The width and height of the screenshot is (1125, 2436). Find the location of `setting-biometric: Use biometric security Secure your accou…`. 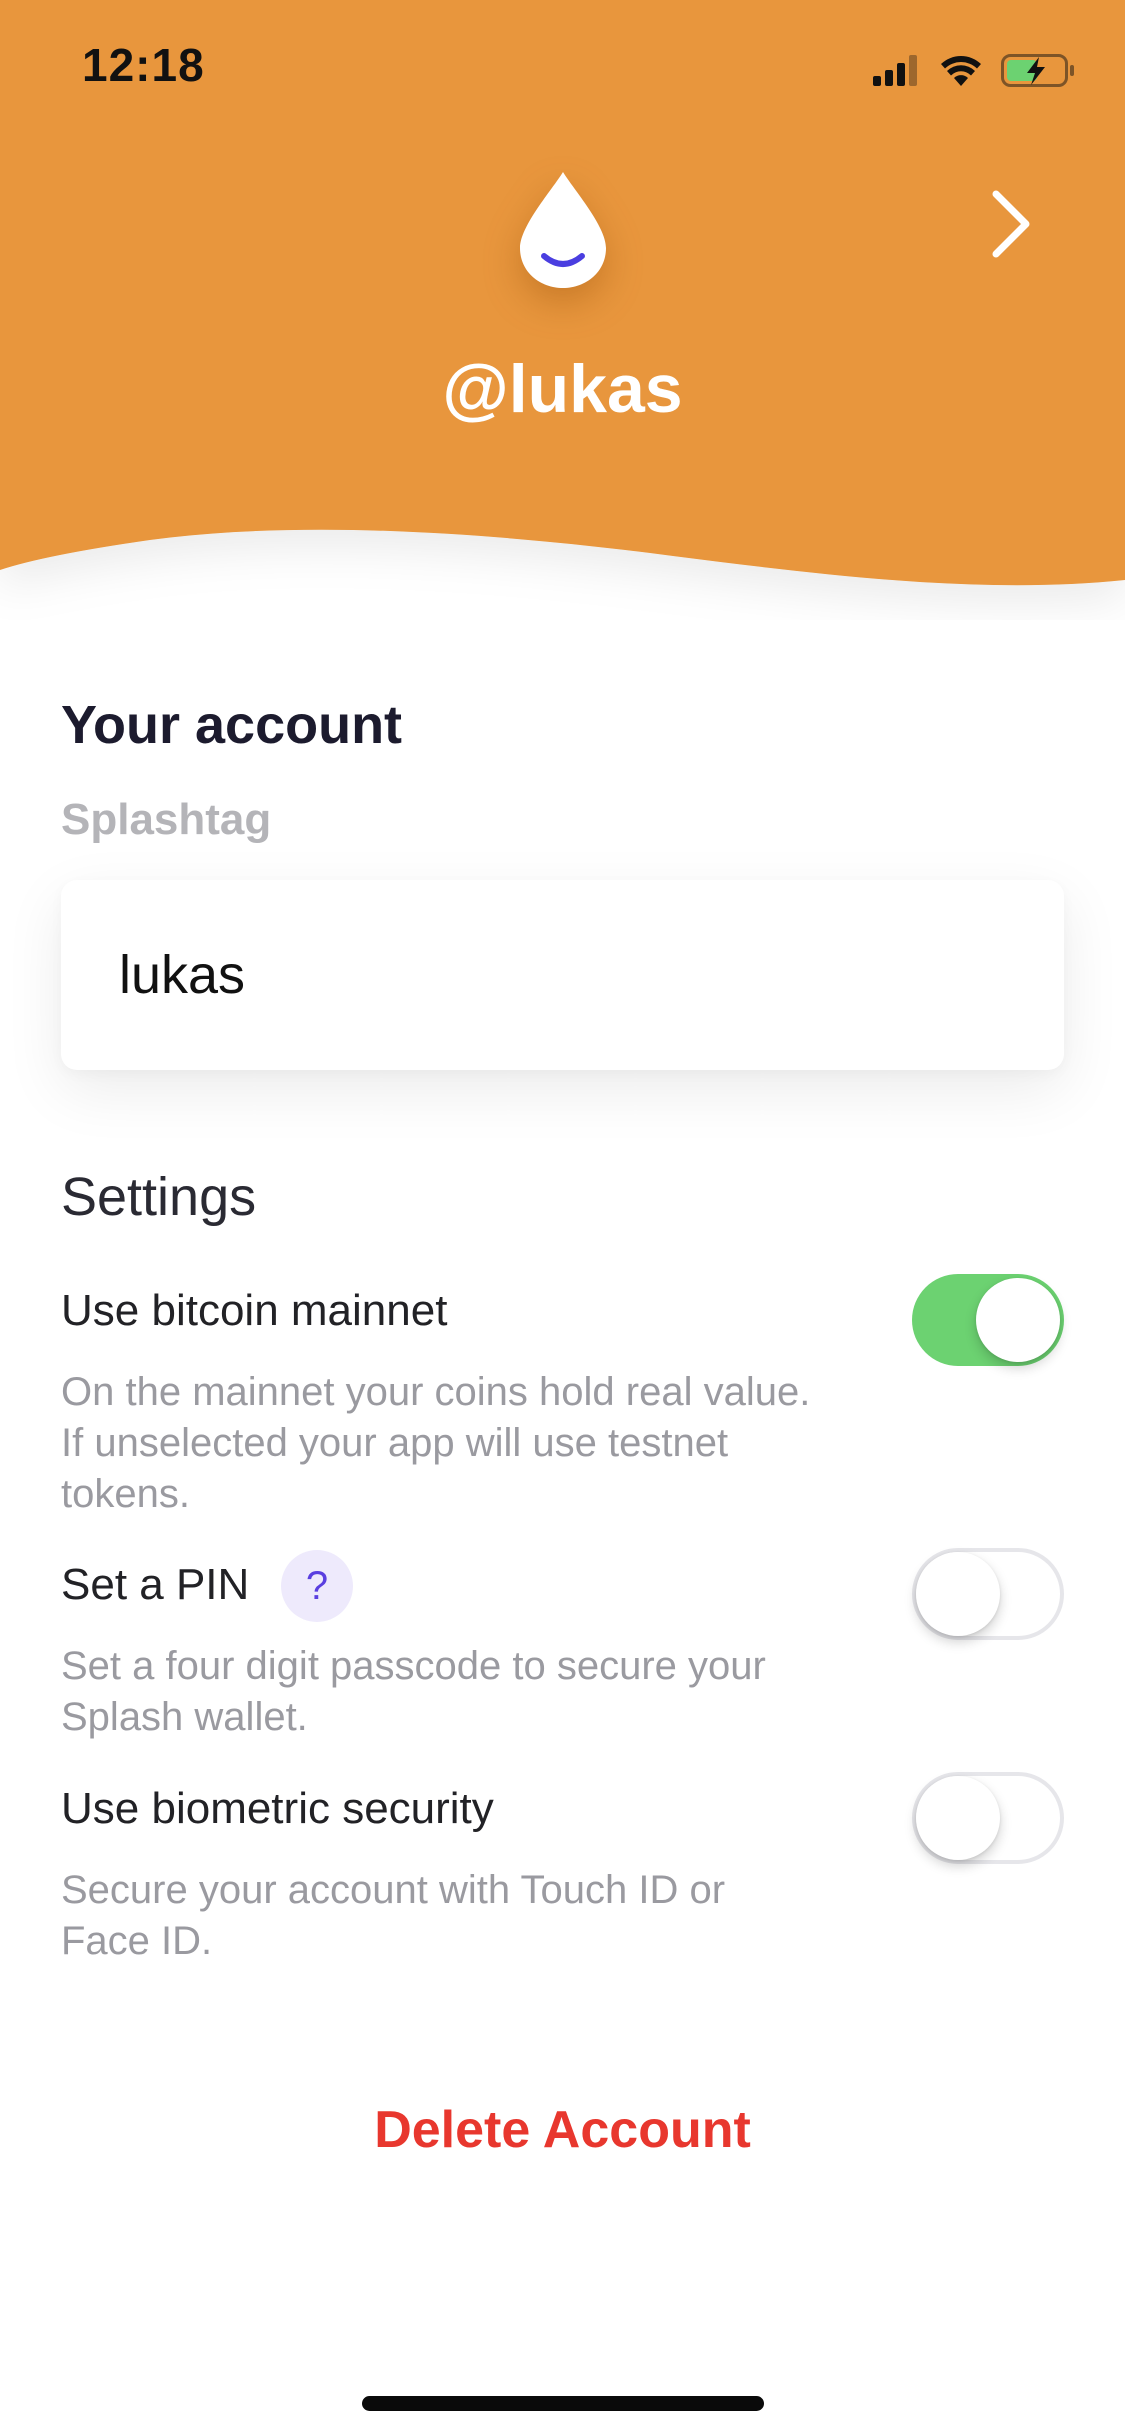

setting-biometric: Use biometric security Secure your accou… is located at coordinates (562, 1868).